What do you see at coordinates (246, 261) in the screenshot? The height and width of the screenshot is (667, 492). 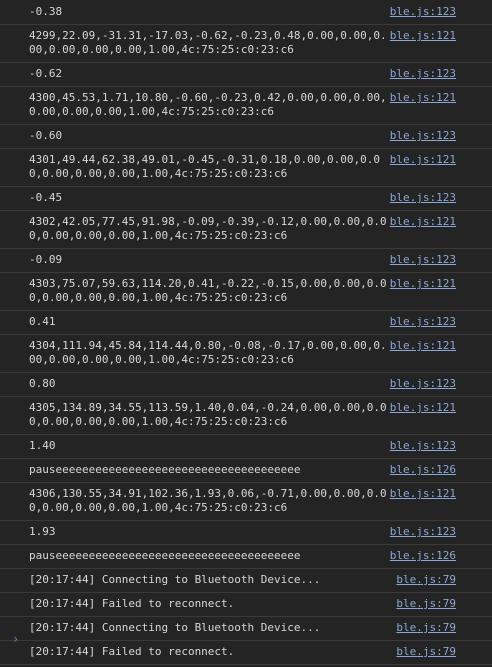 I see `console-message-row: -0.09 ble.js:123` at bounding box center [246, 261].